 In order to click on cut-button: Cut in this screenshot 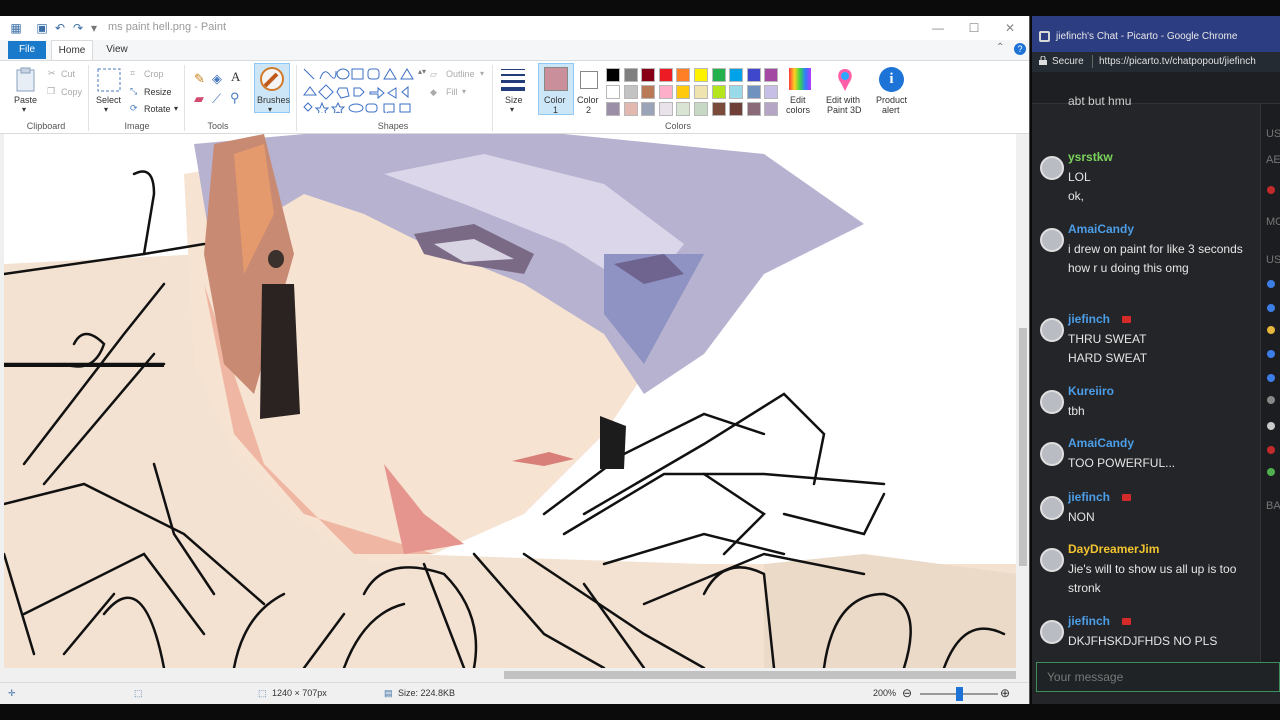, I will do `click(68, 74)`.